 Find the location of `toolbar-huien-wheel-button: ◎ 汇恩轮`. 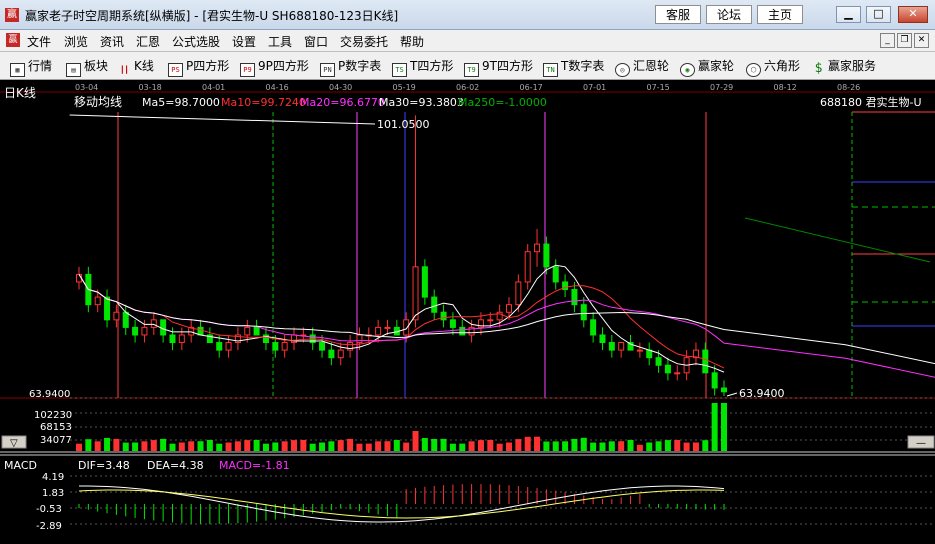

toolbar-huien-wheel-button: ◎ 汇恩轮 is located at coordinates (642, 67).